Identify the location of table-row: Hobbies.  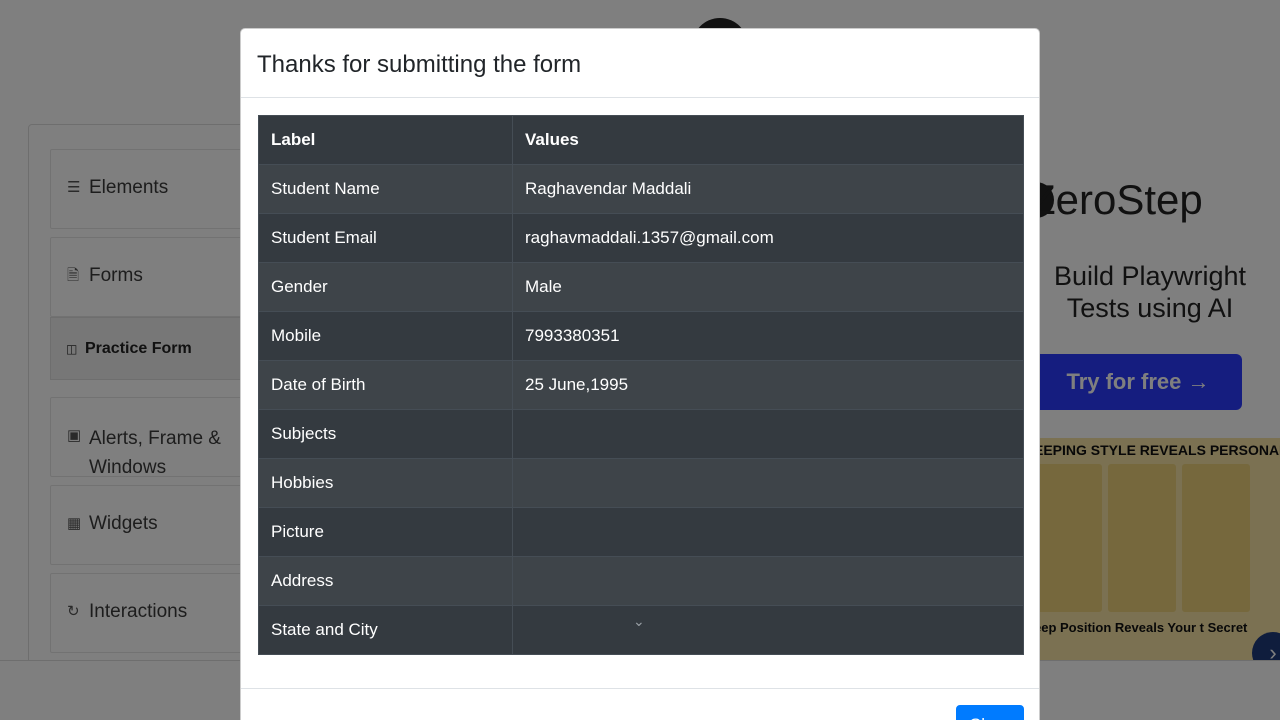
(641, 483).